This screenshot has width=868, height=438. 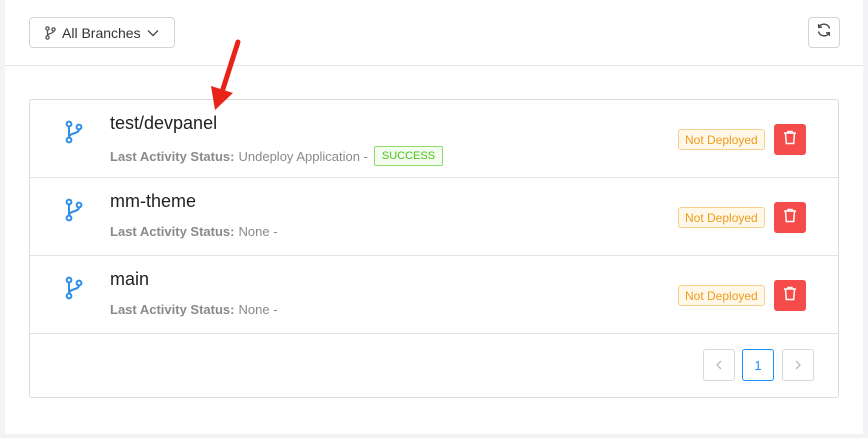 What do you see at coordinates (758, 365) in the screenshot?
I see `pagination-page-button: 1` at bounding box center [758, 365].